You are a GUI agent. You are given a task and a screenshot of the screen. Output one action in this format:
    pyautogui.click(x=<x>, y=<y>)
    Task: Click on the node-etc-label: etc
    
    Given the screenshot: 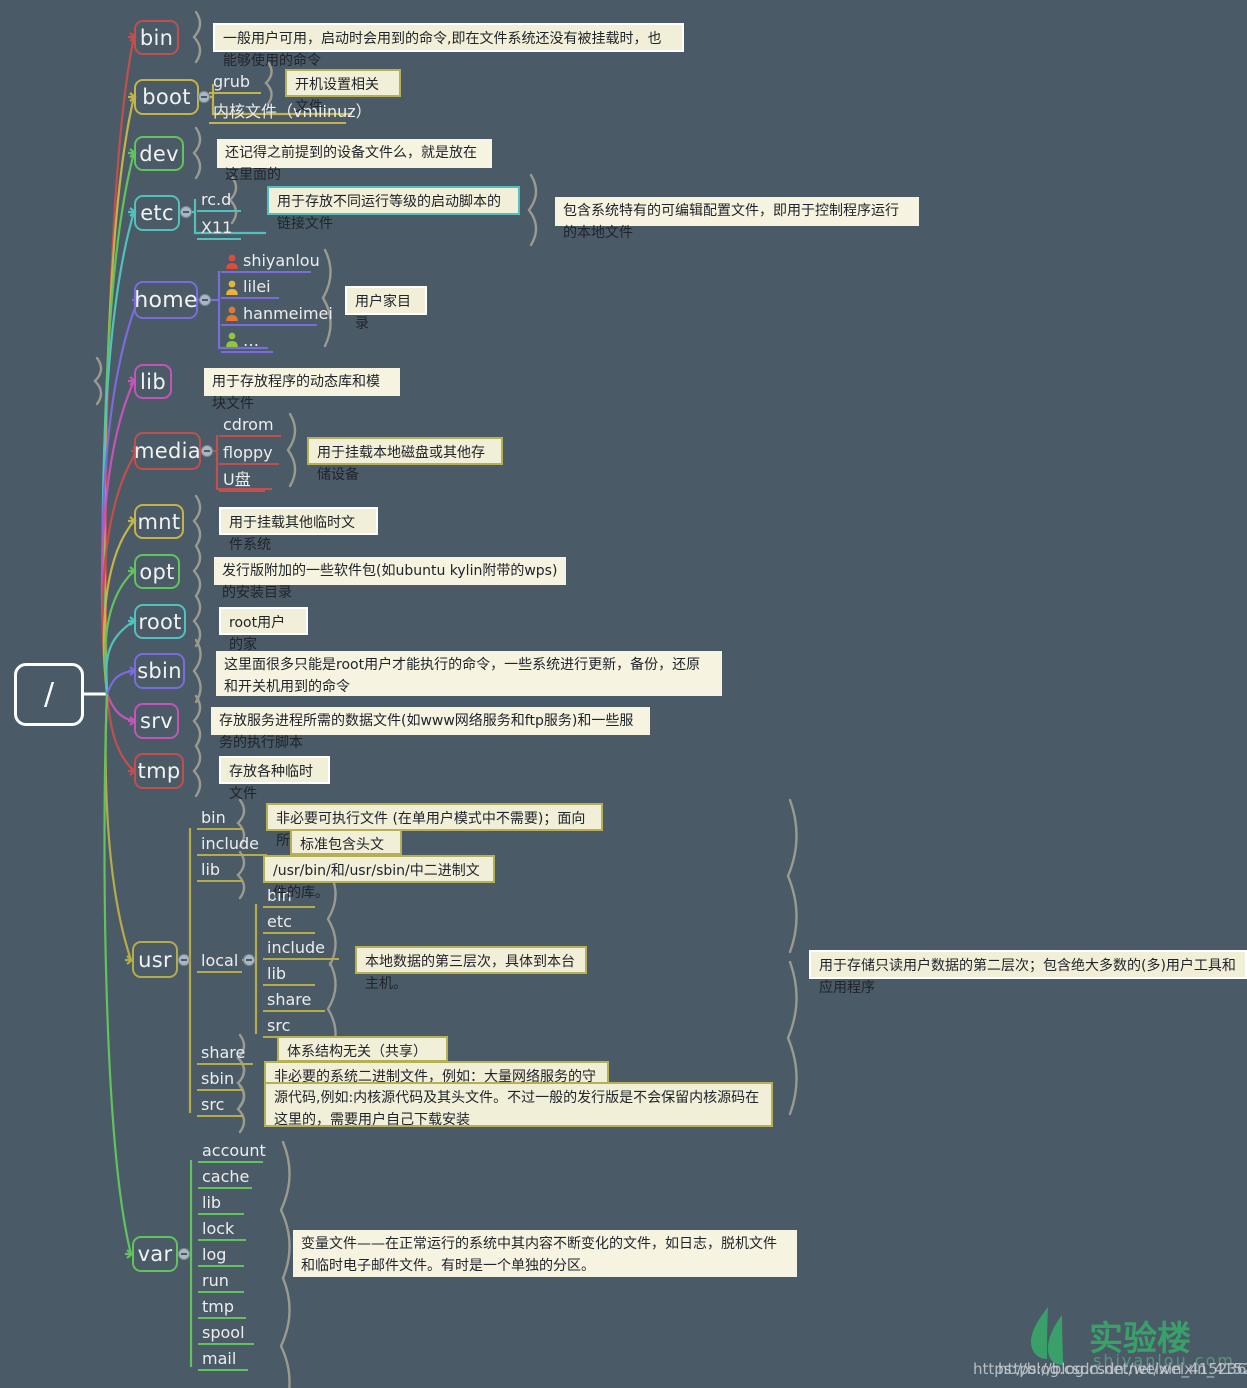 What is the action you would take?
    pyautogui.click(x=157, y=213)
    